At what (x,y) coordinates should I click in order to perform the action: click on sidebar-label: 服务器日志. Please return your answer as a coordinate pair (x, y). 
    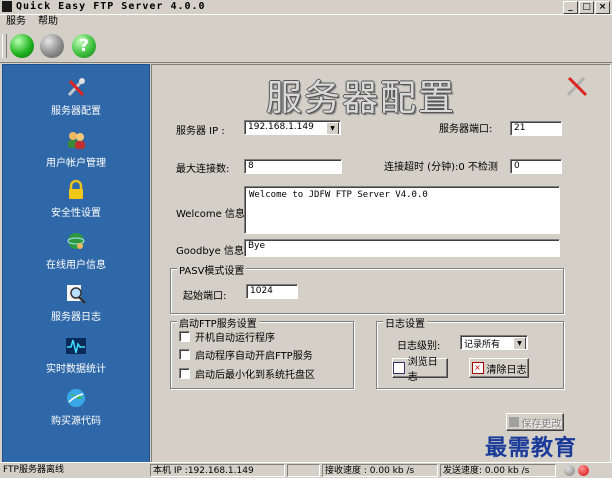
    Looking at the image, I should click on (76, 317).